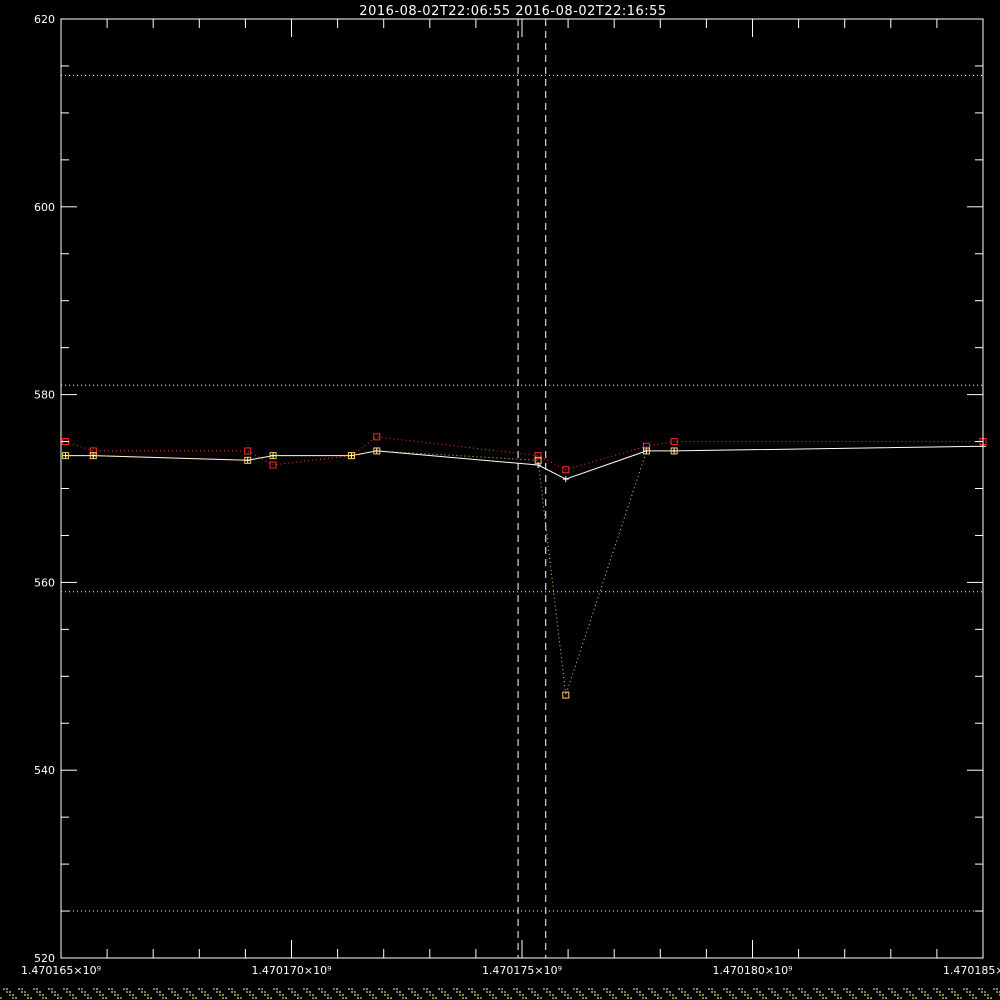 The height and width of the screenshot is (1000, 1000). I want to click on y-tick-label: 540, so click(44, 770).